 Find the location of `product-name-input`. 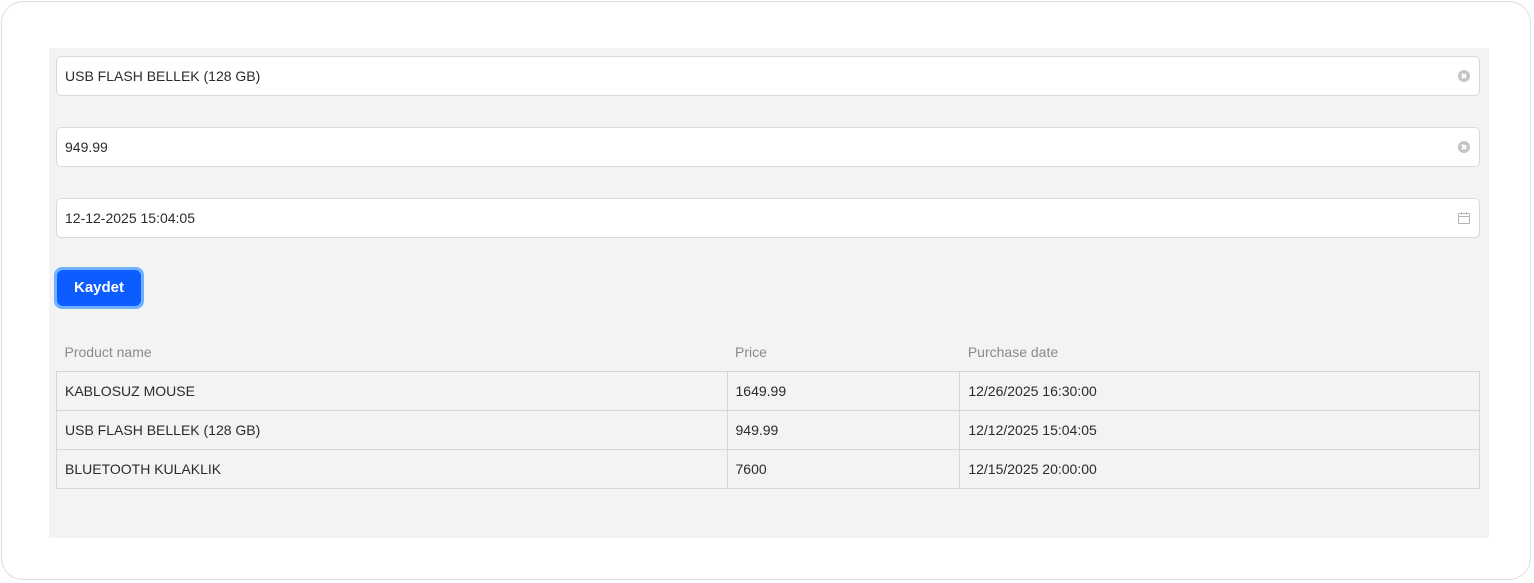

product-name-input is located at coordinates (768, 76).